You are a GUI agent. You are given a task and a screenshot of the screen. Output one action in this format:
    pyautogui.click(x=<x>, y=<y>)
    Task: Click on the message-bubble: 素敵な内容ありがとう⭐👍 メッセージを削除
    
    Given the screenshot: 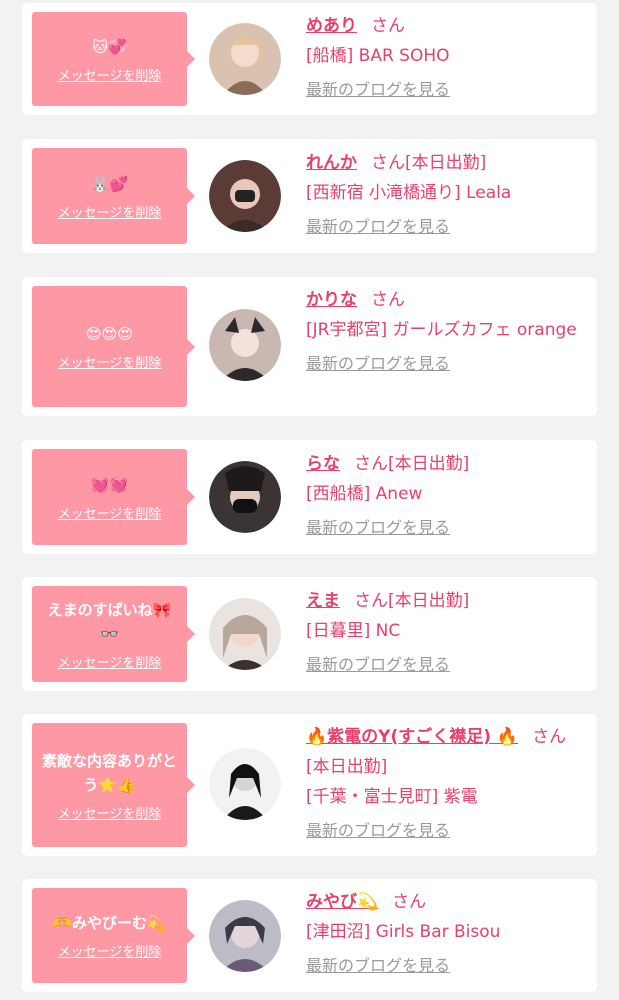 What is the action you would take?
    pyautogui.click(x=113, y=785)
    